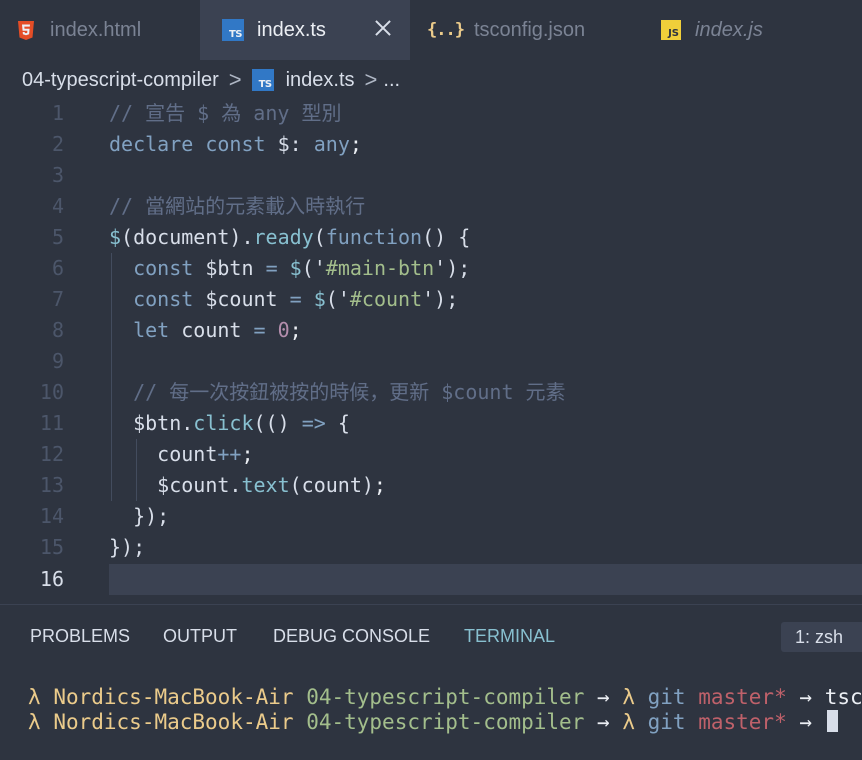  What do you see at coordinates (832, 721) in the screenshot?
I see `terminal-cursor` at bounding box center [832, 721].